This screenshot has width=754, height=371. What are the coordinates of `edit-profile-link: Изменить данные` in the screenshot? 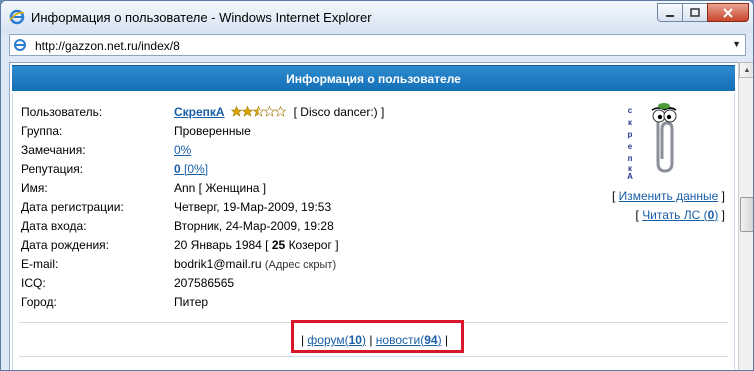 It's located at (669, 196).